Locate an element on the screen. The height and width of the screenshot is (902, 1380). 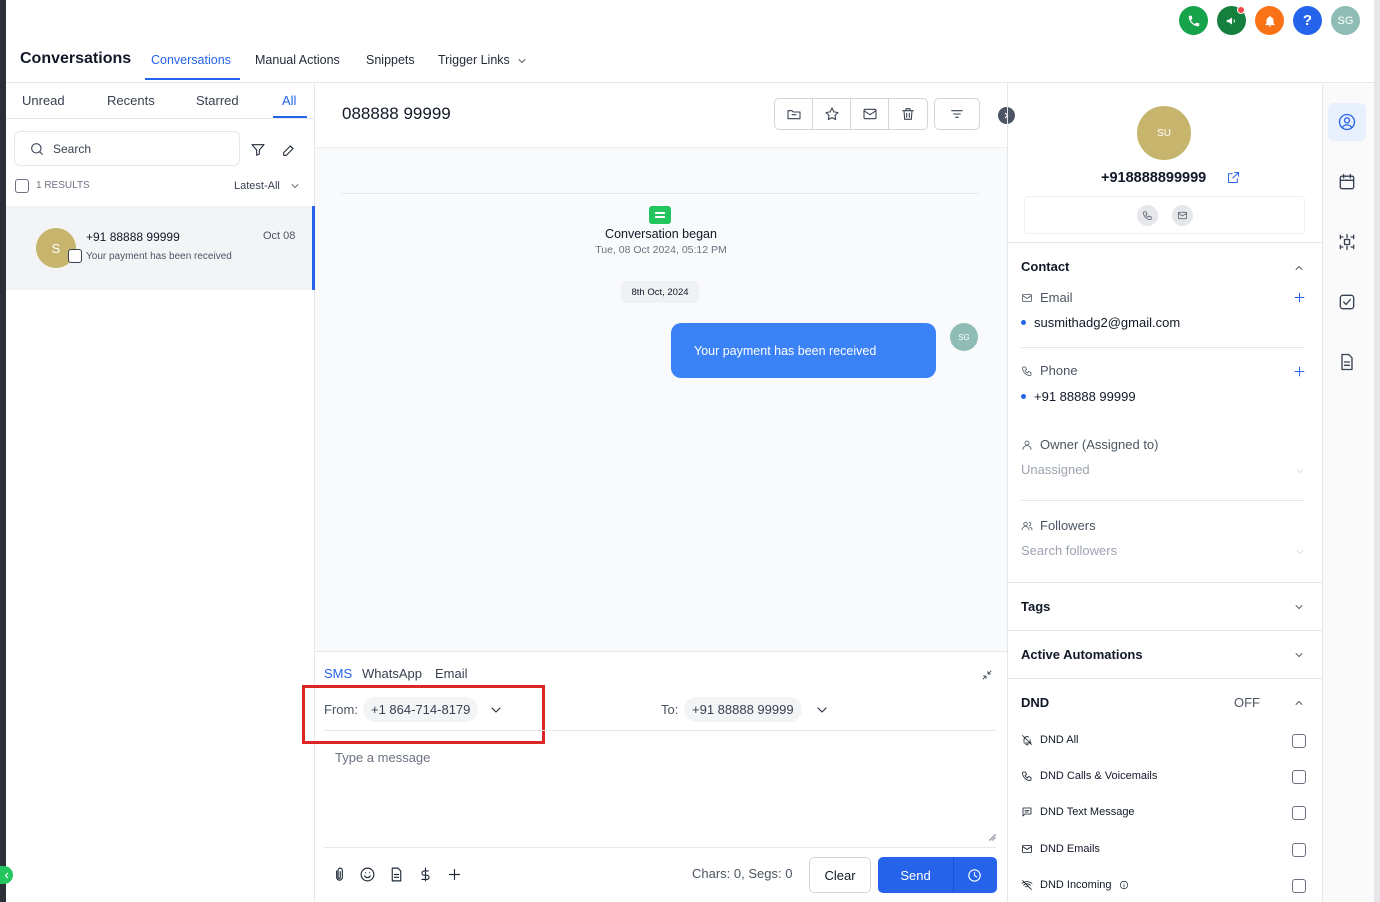
composer-divider is located at coordinates (660, 730).